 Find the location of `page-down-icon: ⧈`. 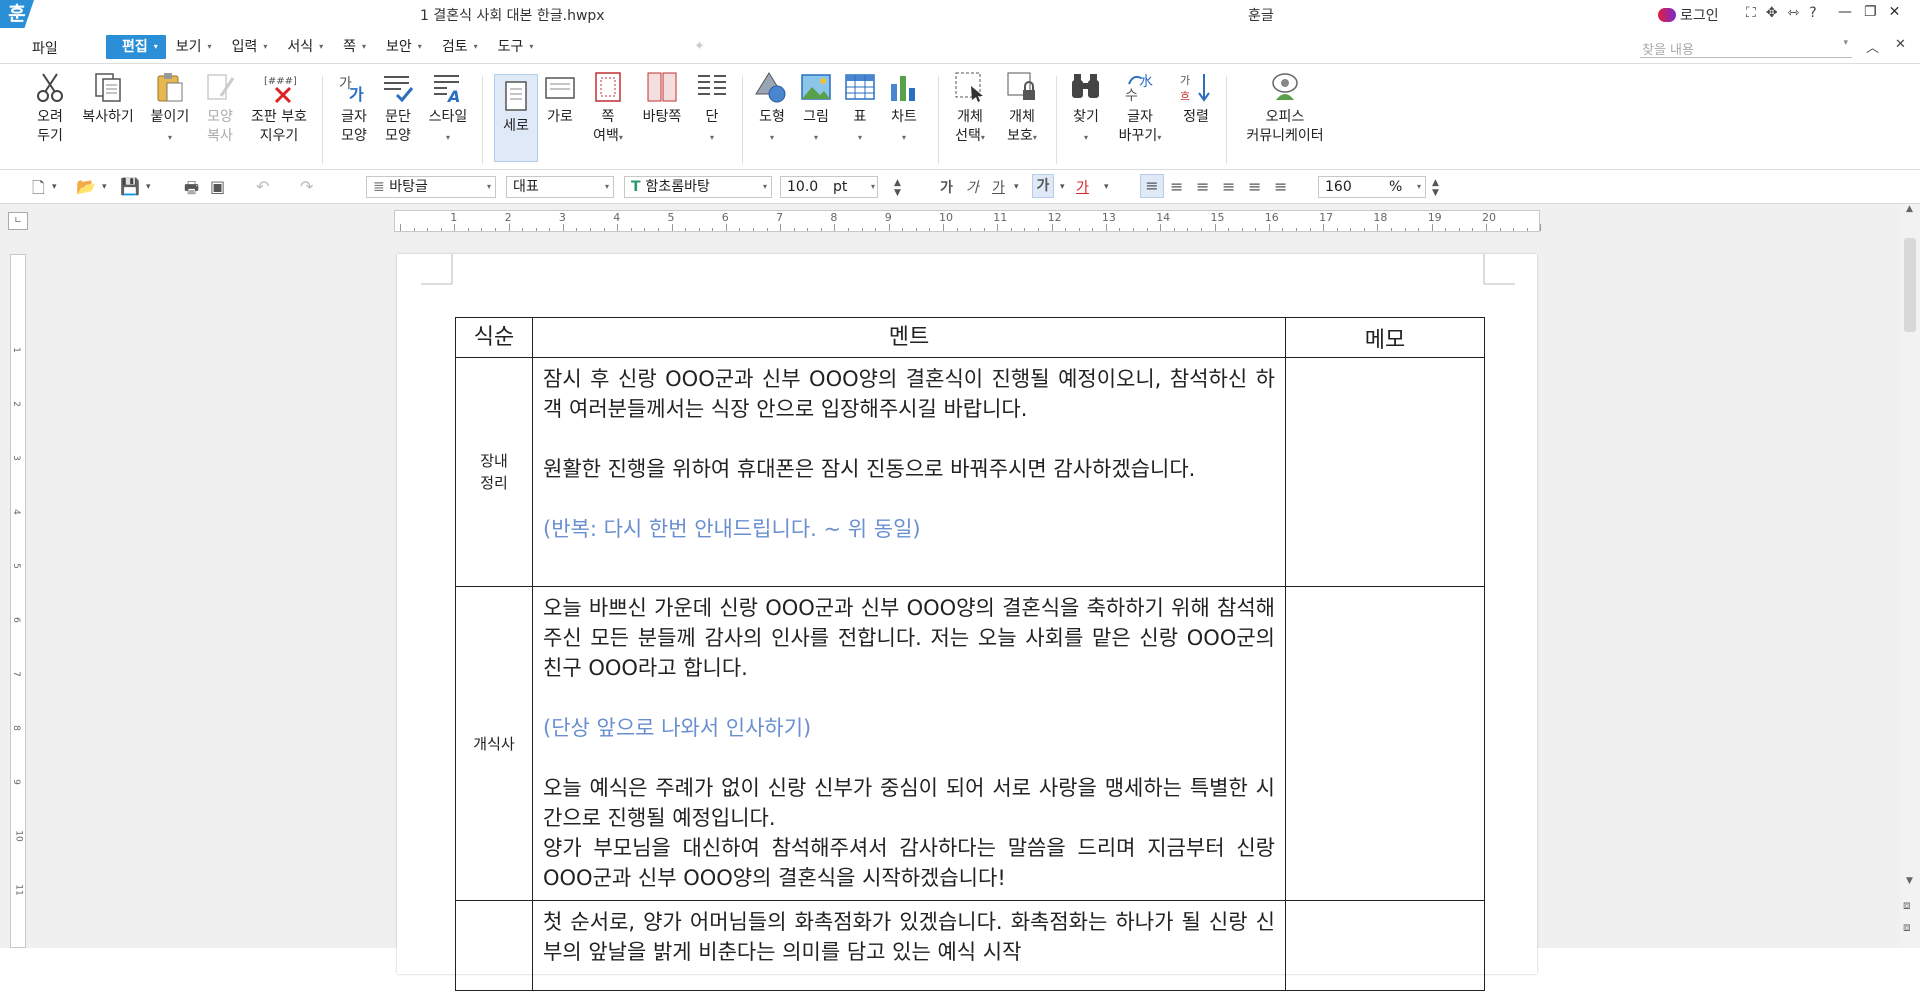

page-down-icon: ⧈ is located at coordinates (1907, 927).